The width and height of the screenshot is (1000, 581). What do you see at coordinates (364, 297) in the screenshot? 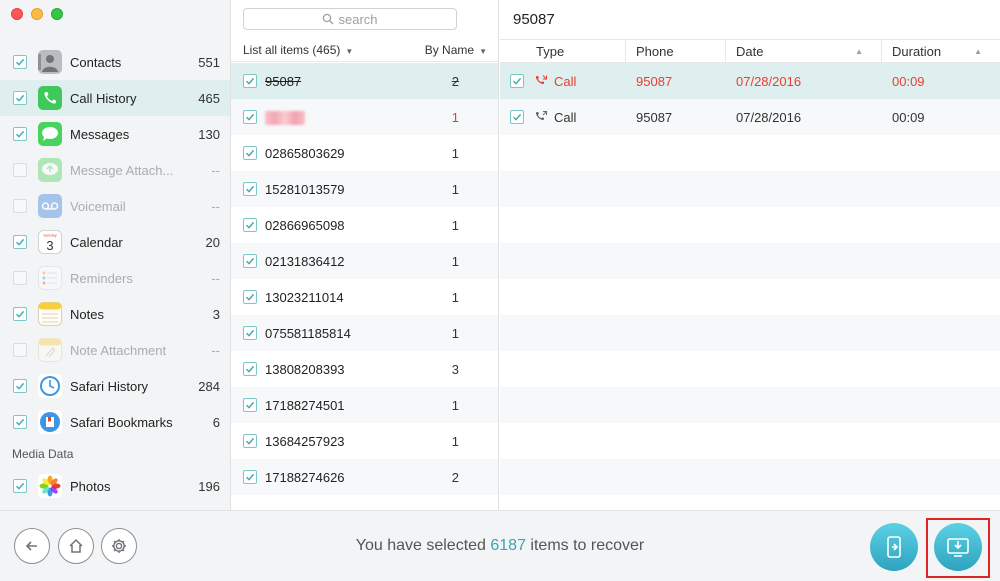
I see `list-item: 13023211014 1` at bounding box center [364, 297].